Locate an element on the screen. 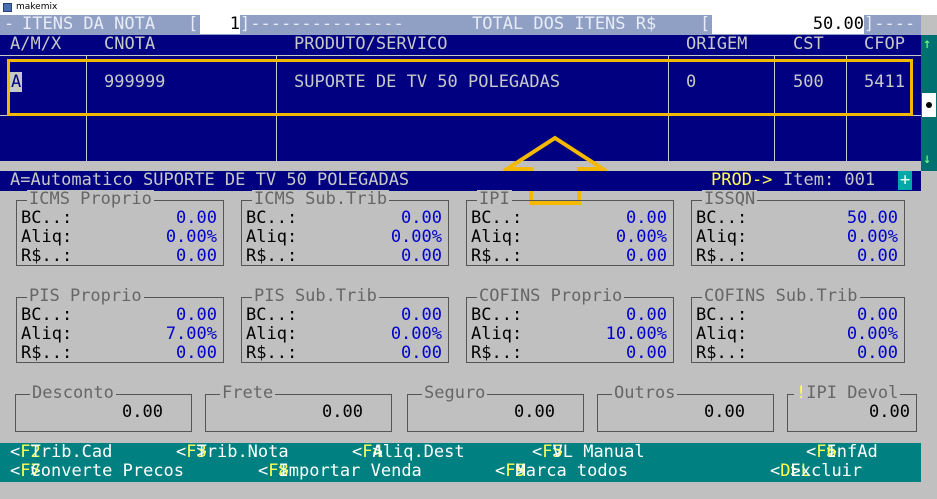  col-cnota: CNOTA is located at coordinates (130, 44).